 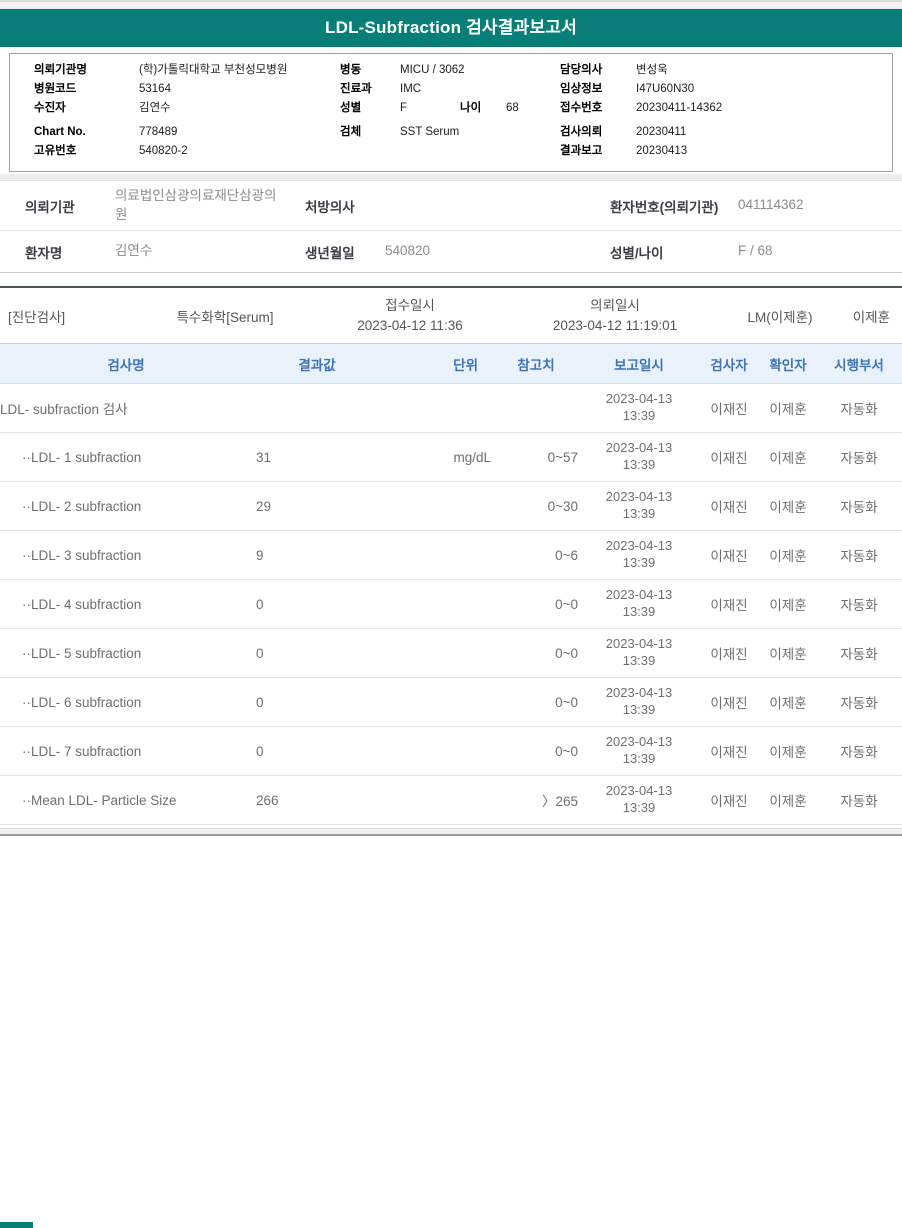 What do you see at coordinates (404, 107) in the screenshot?
I see `info-value: F` at bounding box center [404, 107].